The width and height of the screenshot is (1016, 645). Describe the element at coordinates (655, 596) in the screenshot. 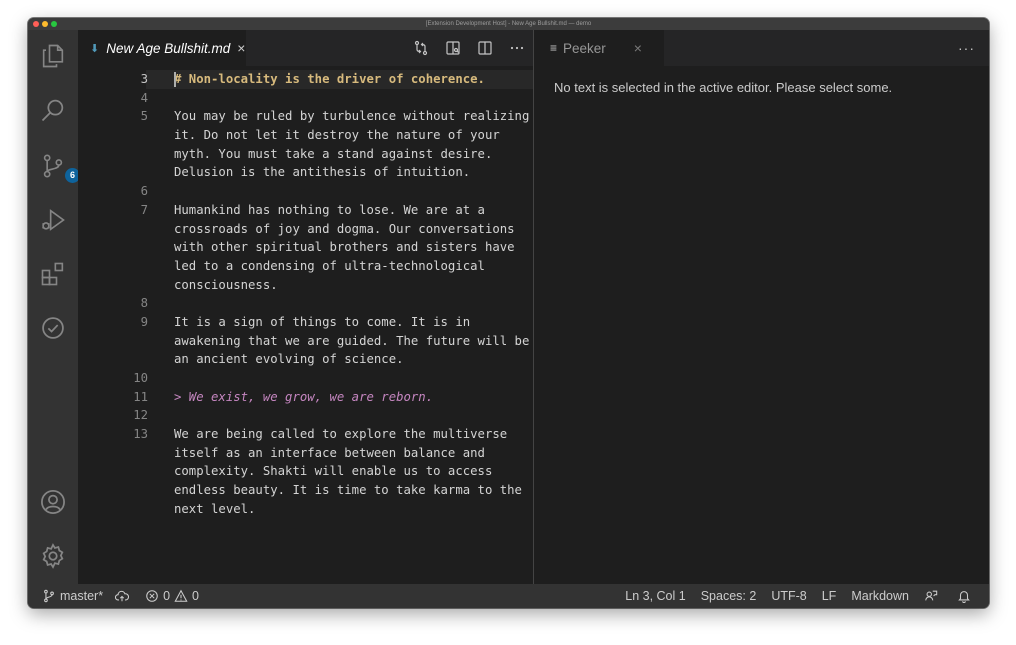

I see `cursor-position: Ln 3, Col 1` at that location.